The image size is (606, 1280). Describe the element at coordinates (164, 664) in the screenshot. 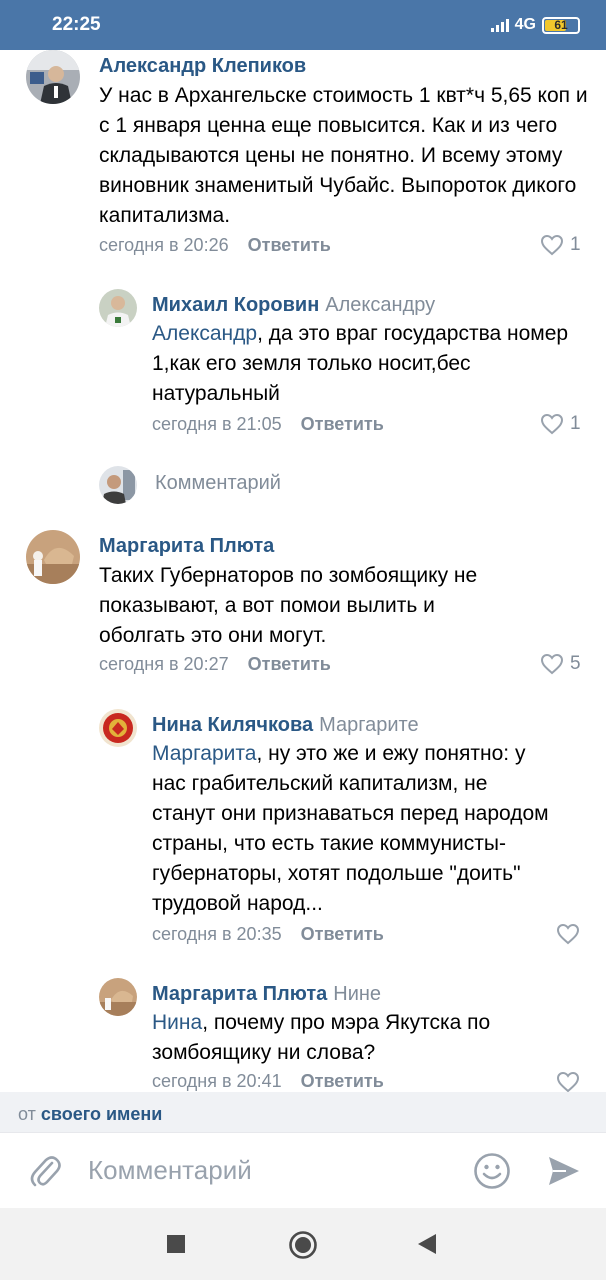

I see `comment-date: сегодня в 20:27` at that location.